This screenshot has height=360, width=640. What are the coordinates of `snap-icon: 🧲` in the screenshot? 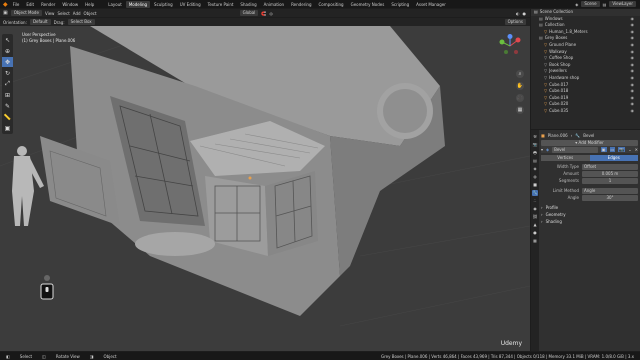 It's located at (263, 13).